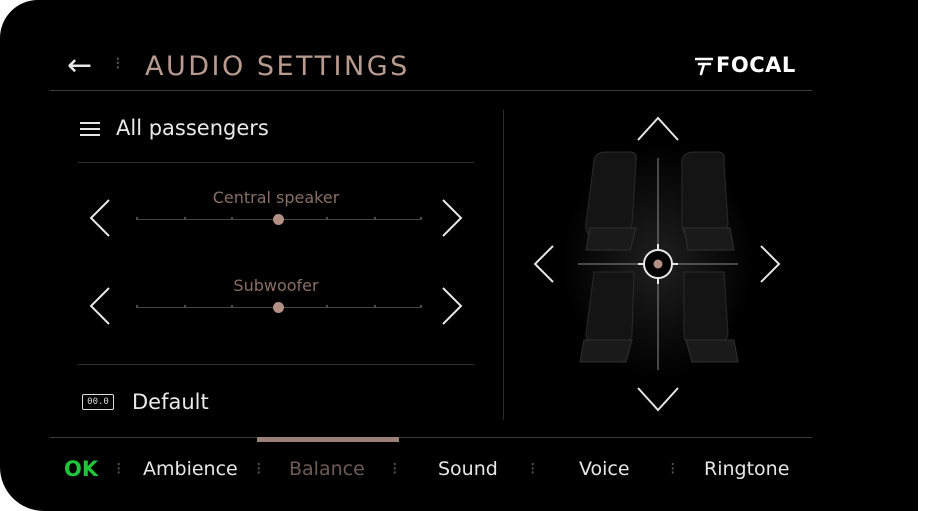 The image size is (928, 511). What do you see at coordinates (658, 400) in the screenshot?
I see `chevron-down-icon` at bounding box center [658, 400].